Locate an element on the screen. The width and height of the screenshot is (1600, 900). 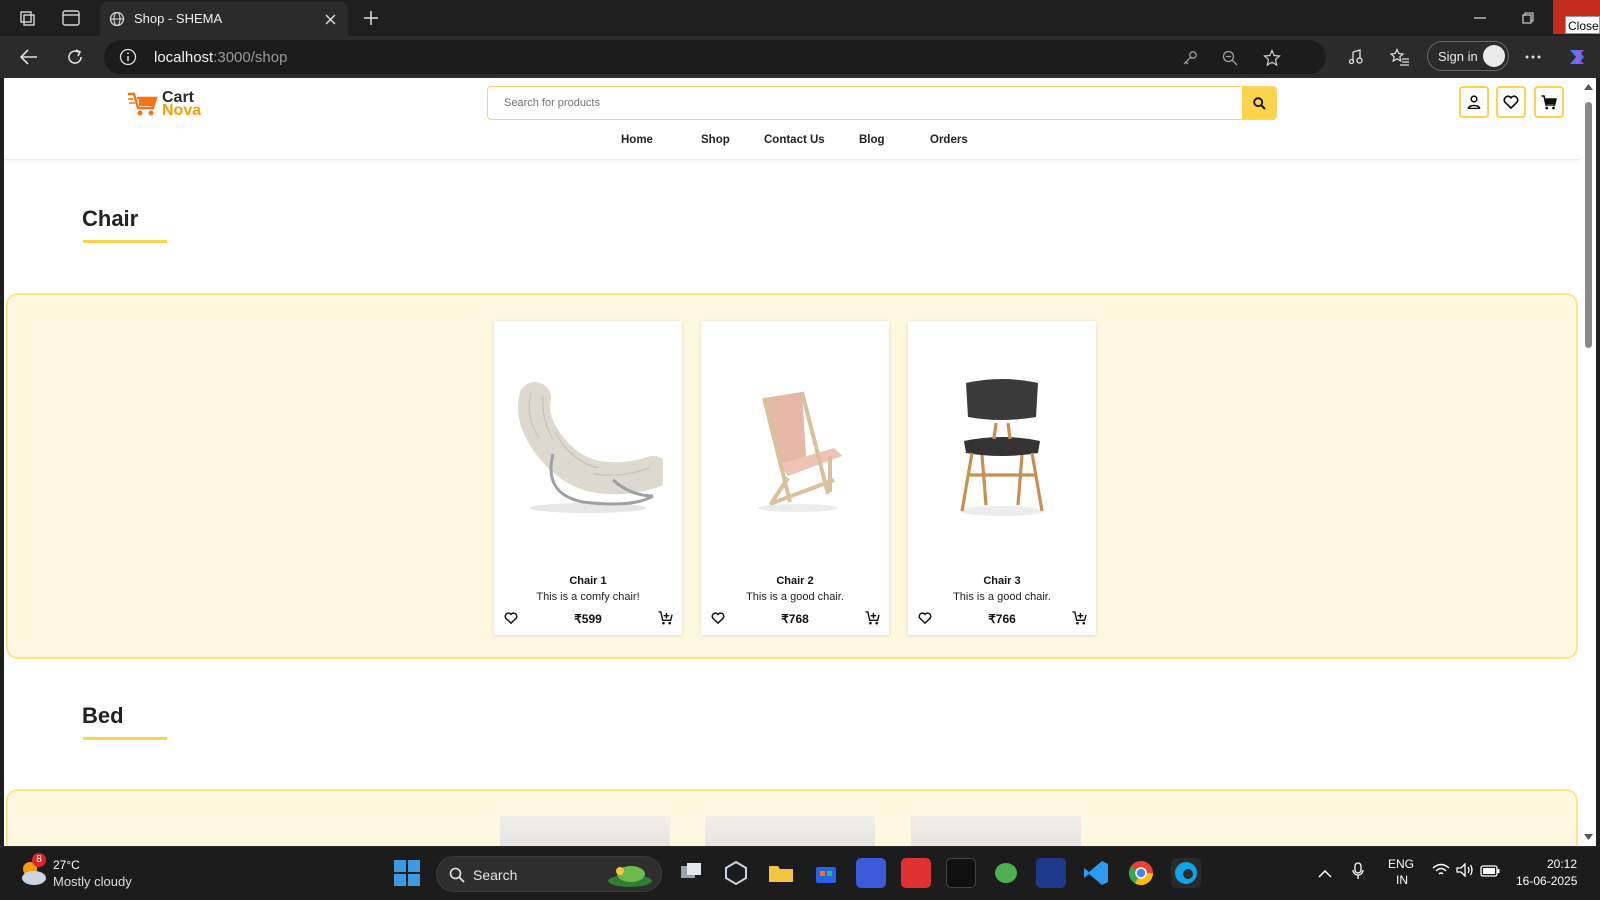
search-icon is located at coordinates (457, 875).